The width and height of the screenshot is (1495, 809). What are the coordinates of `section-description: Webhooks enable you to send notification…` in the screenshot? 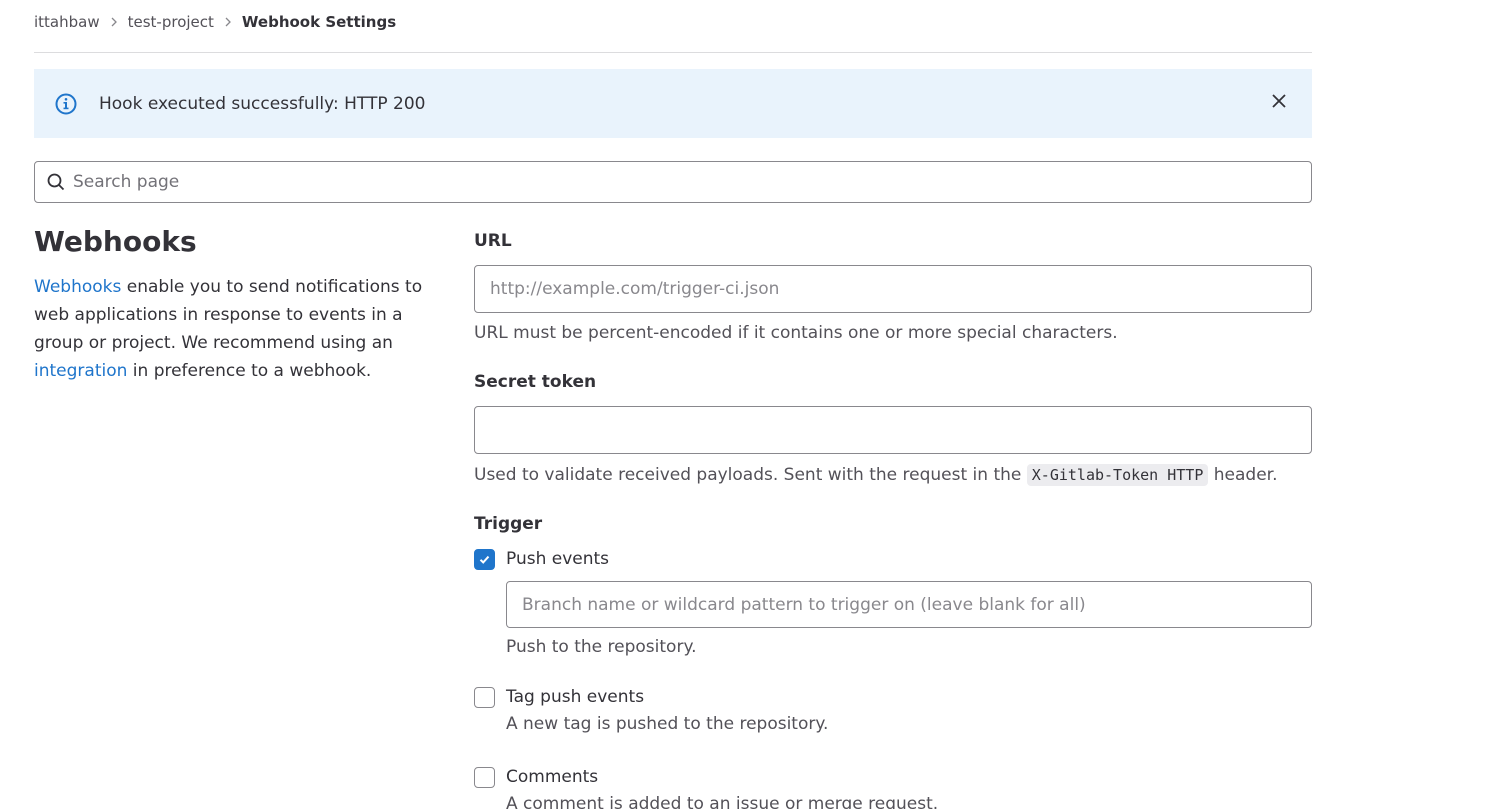 It's located at (239, 329).